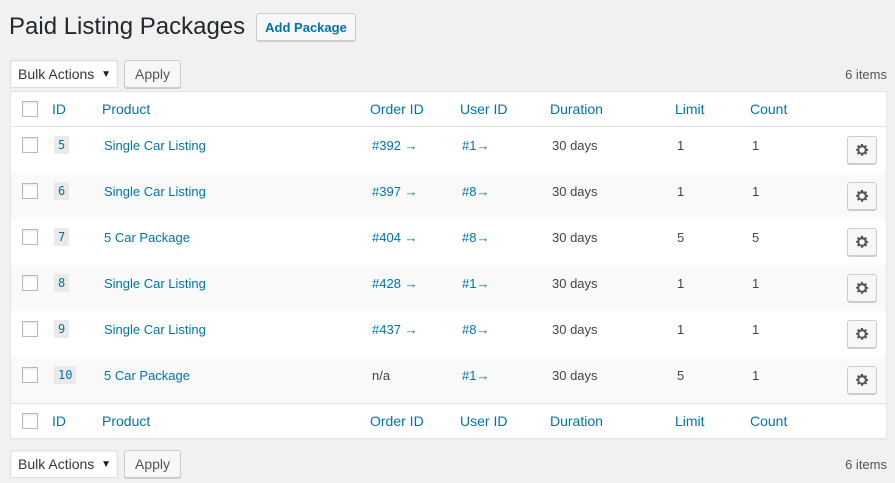 Image resolution: width=895 pixels, height=483 pixels. Describe the element at coordinates (690, 421) in the screenshot. I see `column-footer-limit: Limit` at that location.